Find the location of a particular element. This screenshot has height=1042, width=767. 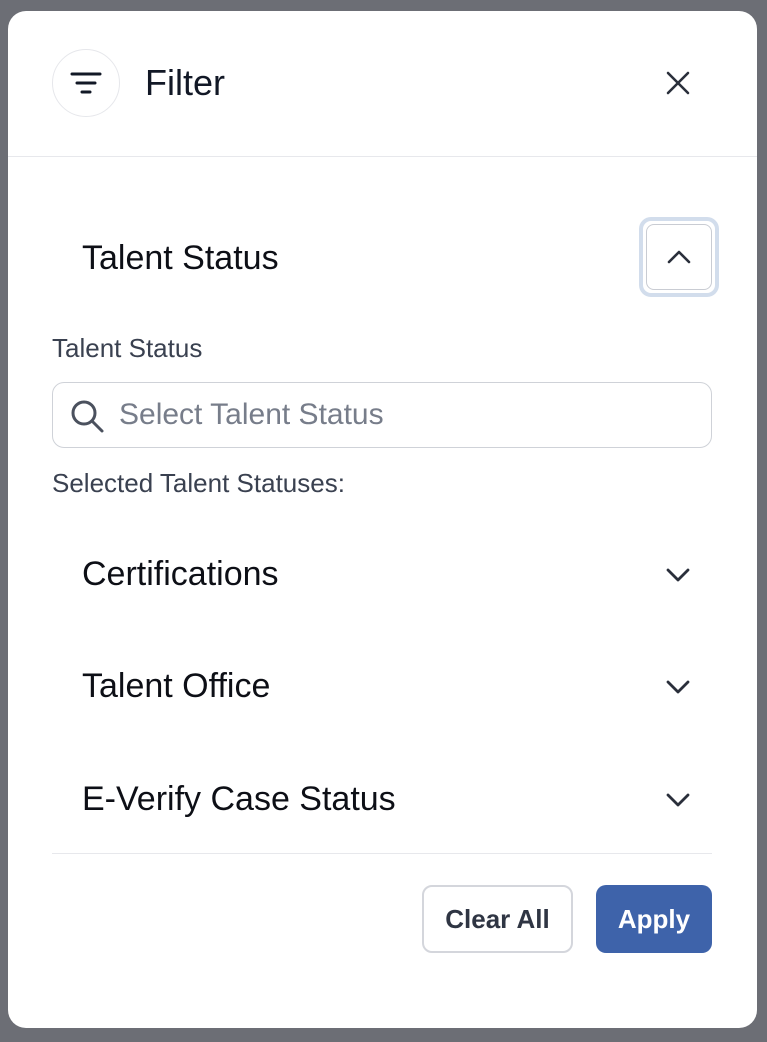

talent-status-section-title: Talent Status is located at coordinates (180, 258).